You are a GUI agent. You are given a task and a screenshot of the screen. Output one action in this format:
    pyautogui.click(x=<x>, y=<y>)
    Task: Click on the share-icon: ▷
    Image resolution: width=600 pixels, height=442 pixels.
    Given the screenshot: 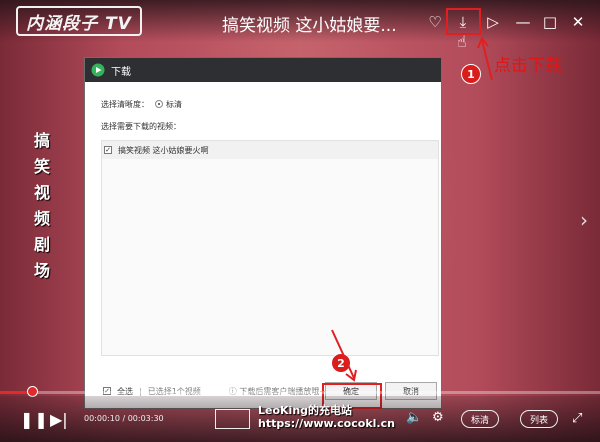 What is the action you would take?
    pyautogui.click(x=493, y=22)
    